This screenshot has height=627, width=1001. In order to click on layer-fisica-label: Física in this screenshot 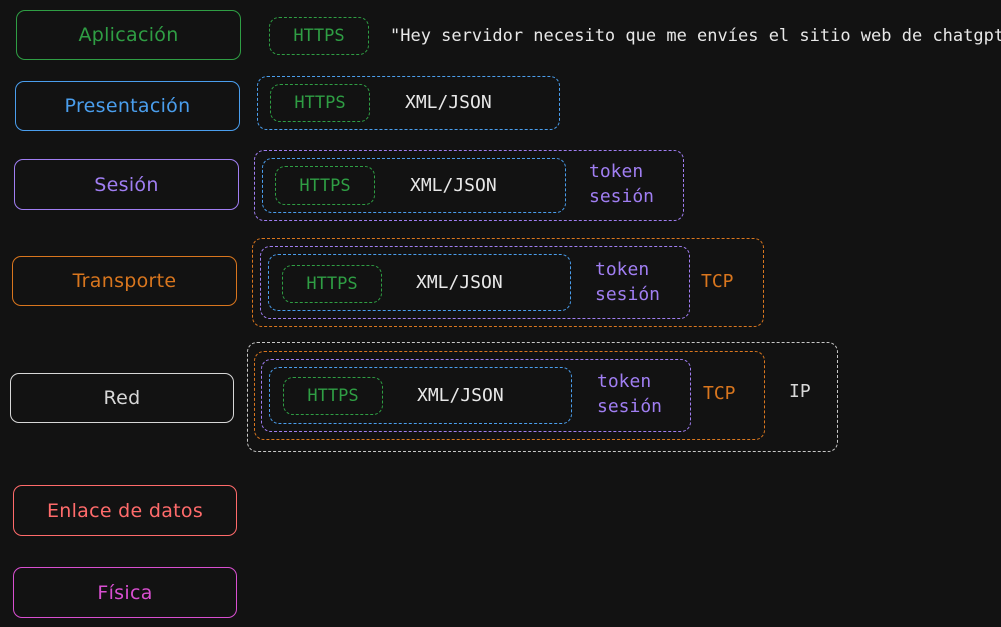, I will do `click(125, 592)`.